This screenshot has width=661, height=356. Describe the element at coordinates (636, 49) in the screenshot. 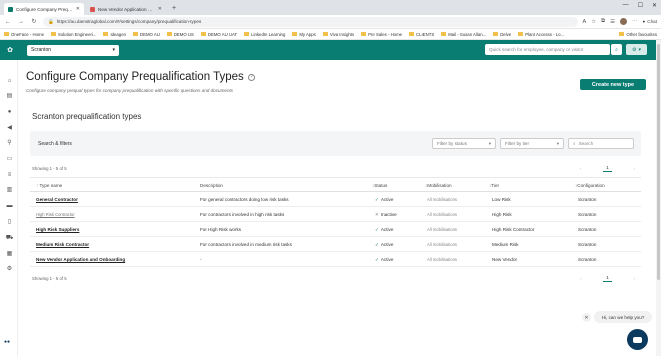

I see `settings-menu-button: ⚙ ▾` at that location.